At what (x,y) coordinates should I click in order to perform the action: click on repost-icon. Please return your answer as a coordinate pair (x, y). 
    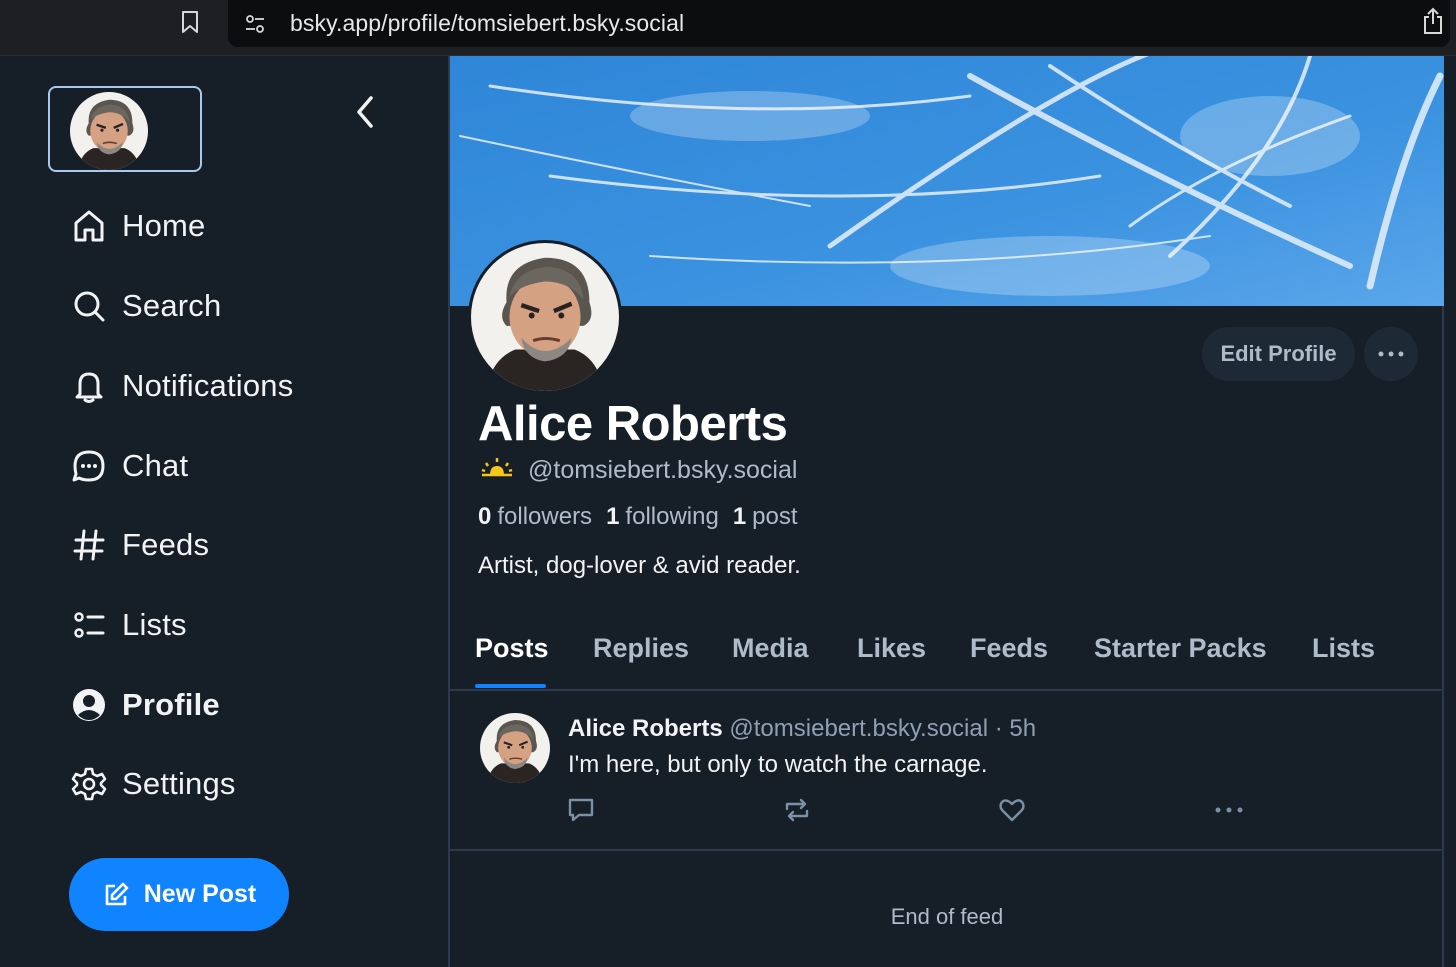
    Looking at the image, I should click on (797, 810).